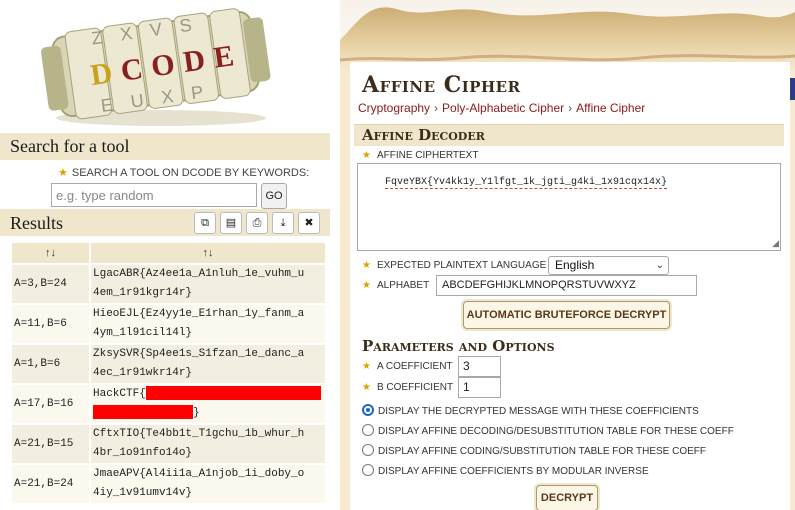  What do you see at coordinates (566, 285) in the screenshot?
I see `alphabet-input: ABCDEFGHIJKLMNOPQRSTUVWXYZ` at bounding box center [566, 285].